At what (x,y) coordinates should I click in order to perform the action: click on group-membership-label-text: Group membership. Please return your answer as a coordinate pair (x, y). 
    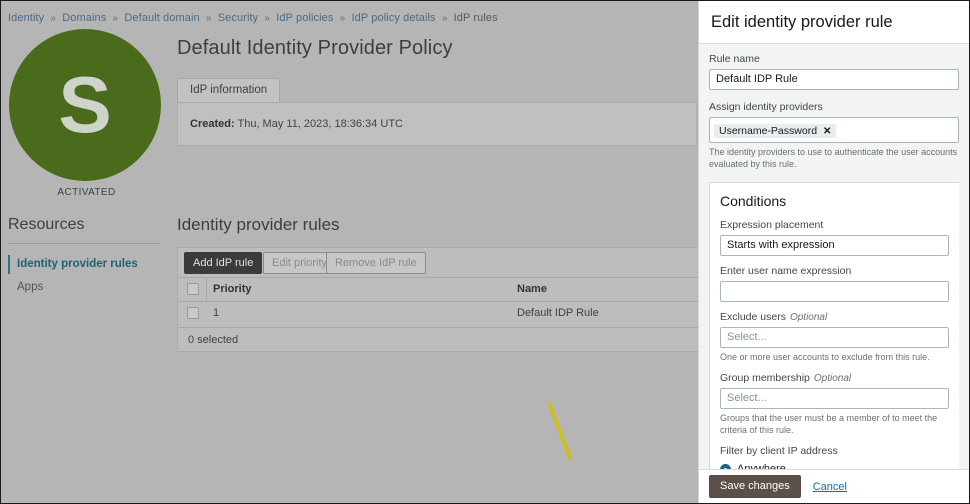
    Looking at the image, I should click on (765, 378).